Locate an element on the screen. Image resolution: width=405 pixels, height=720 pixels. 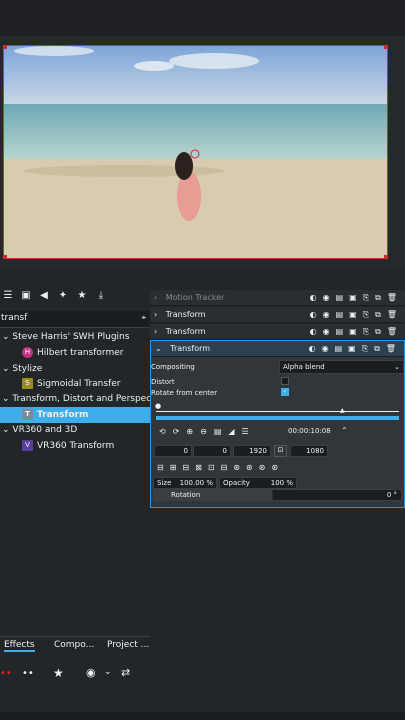
record-icon: •• is located at coordinates (6, 673).